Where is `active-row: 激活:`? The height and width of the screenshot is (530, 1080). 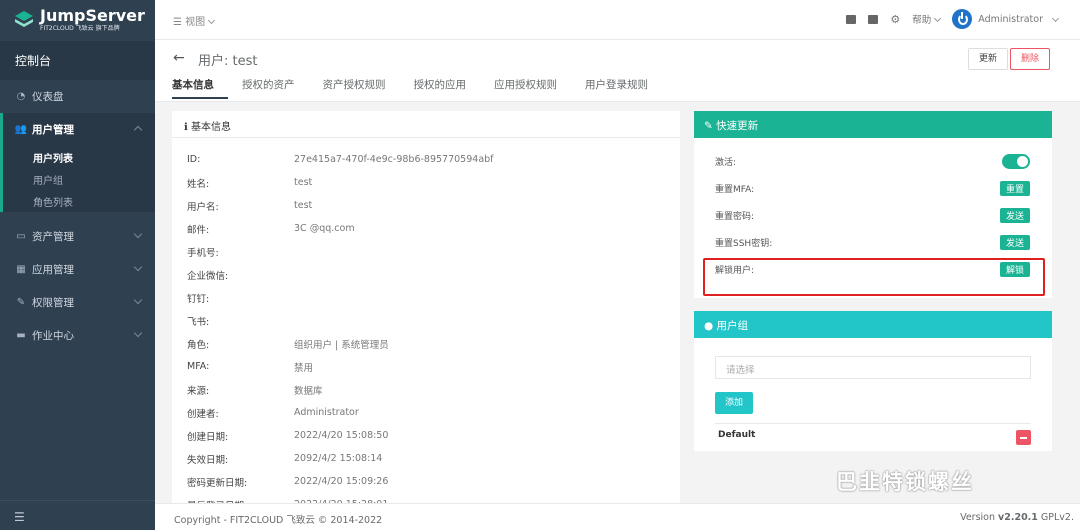 active-row: 激活: is located at coordinates (873, 161).